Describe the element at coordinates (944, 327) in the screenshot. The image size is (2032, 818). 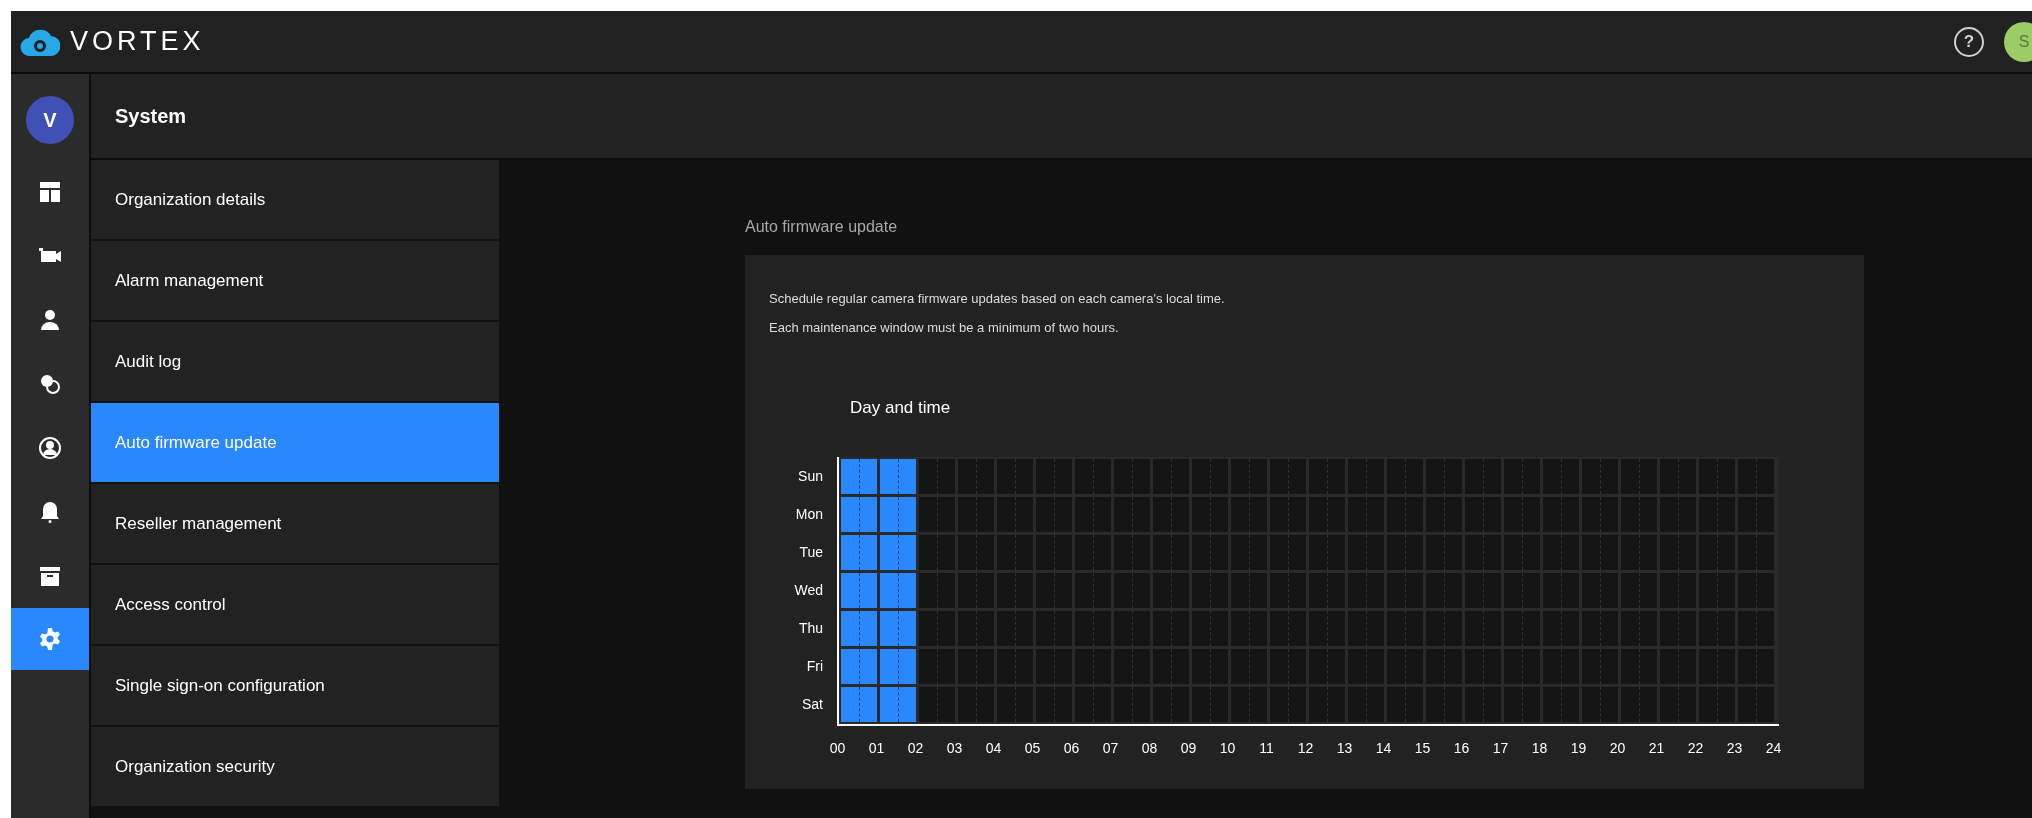
I see `description-text: Each maintenance window must be a minimum of two hours.` at that location.